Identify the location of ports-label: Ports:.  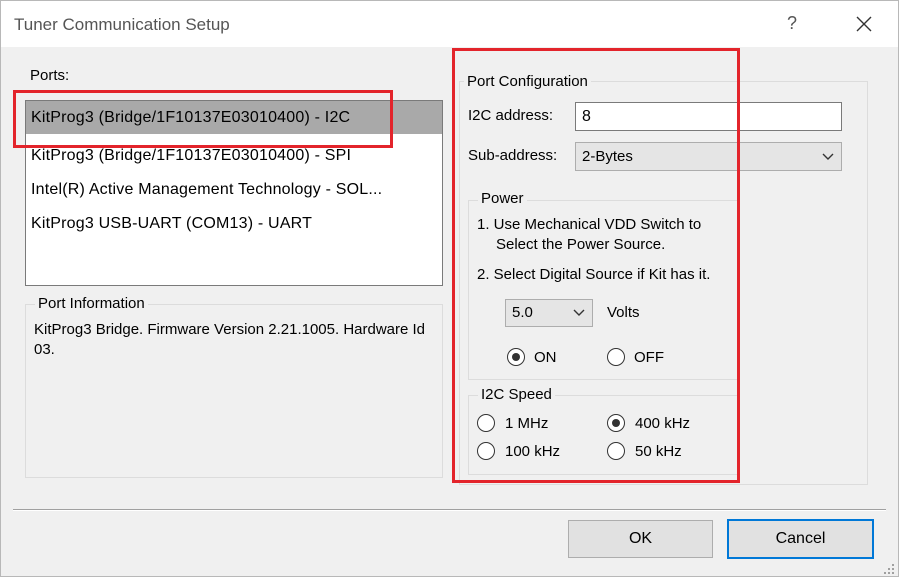
(50, 75).